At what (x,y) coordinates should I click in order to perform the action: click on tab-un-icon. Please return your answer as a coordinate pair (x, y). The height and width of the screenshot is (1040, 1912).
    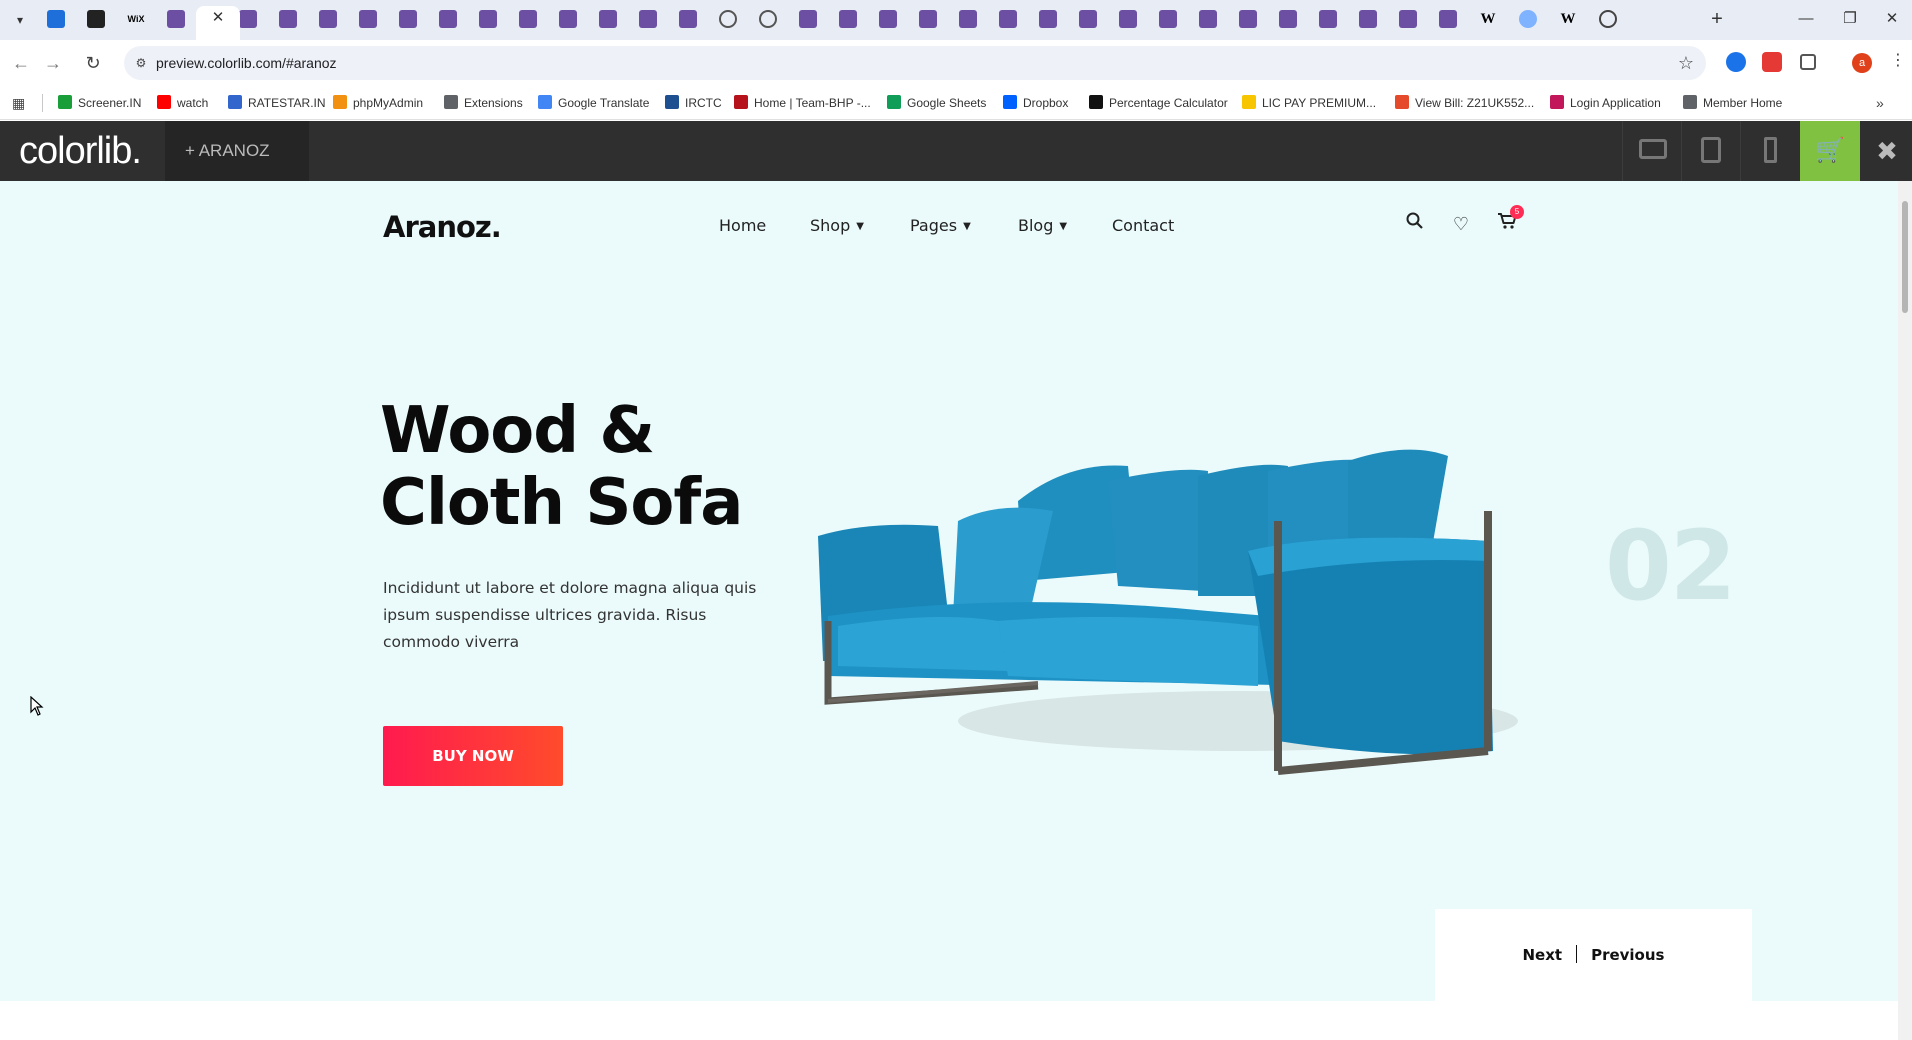
    Looking at the image, I should click on (1528, 19).